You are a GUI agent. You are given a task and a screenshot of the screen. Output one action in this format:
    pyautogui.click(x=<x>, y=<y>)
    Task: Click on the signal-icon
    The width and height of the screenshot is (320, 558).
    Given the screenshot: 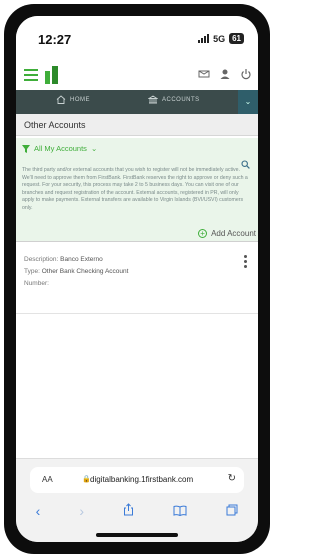 What is the action you would take?
    pyautogui.click(x=204, y=38)
    